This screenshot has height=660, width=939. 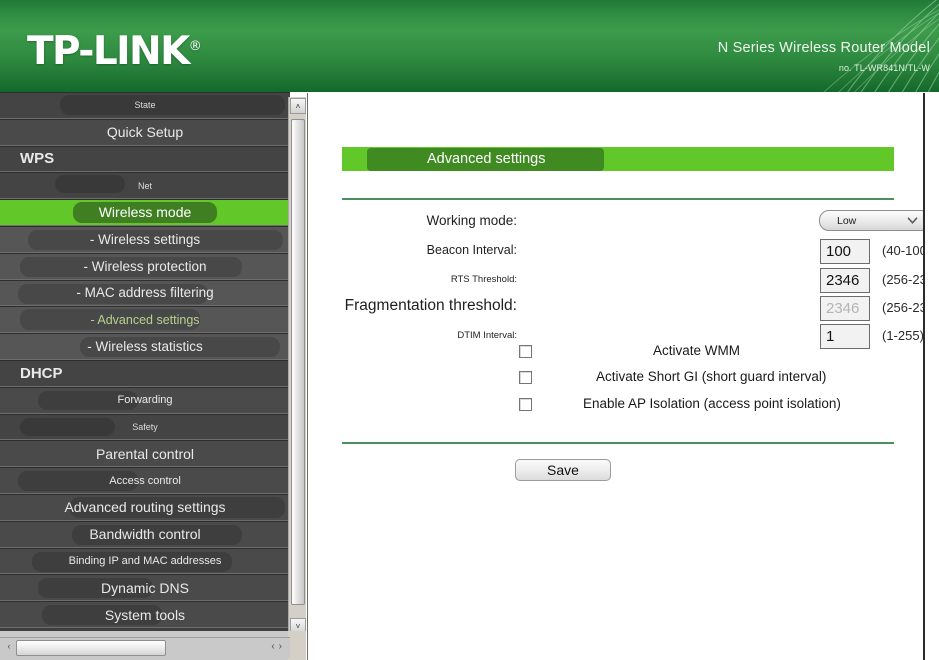 I want to click on checkbox-row-activate-wmm: Activate WMM, so click(x=615, y=355).